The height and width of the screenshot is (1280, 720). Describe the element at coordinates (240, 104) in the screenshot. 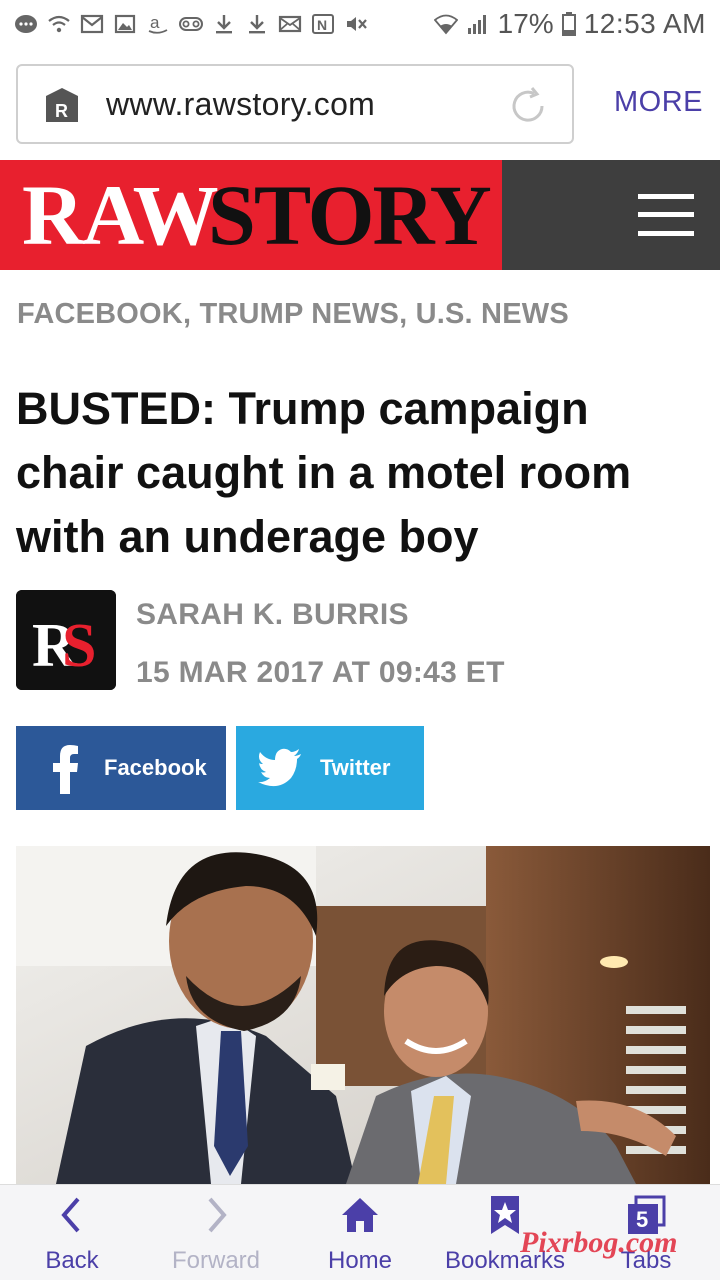

I see `url-text: www.rawstory.com` at that location.